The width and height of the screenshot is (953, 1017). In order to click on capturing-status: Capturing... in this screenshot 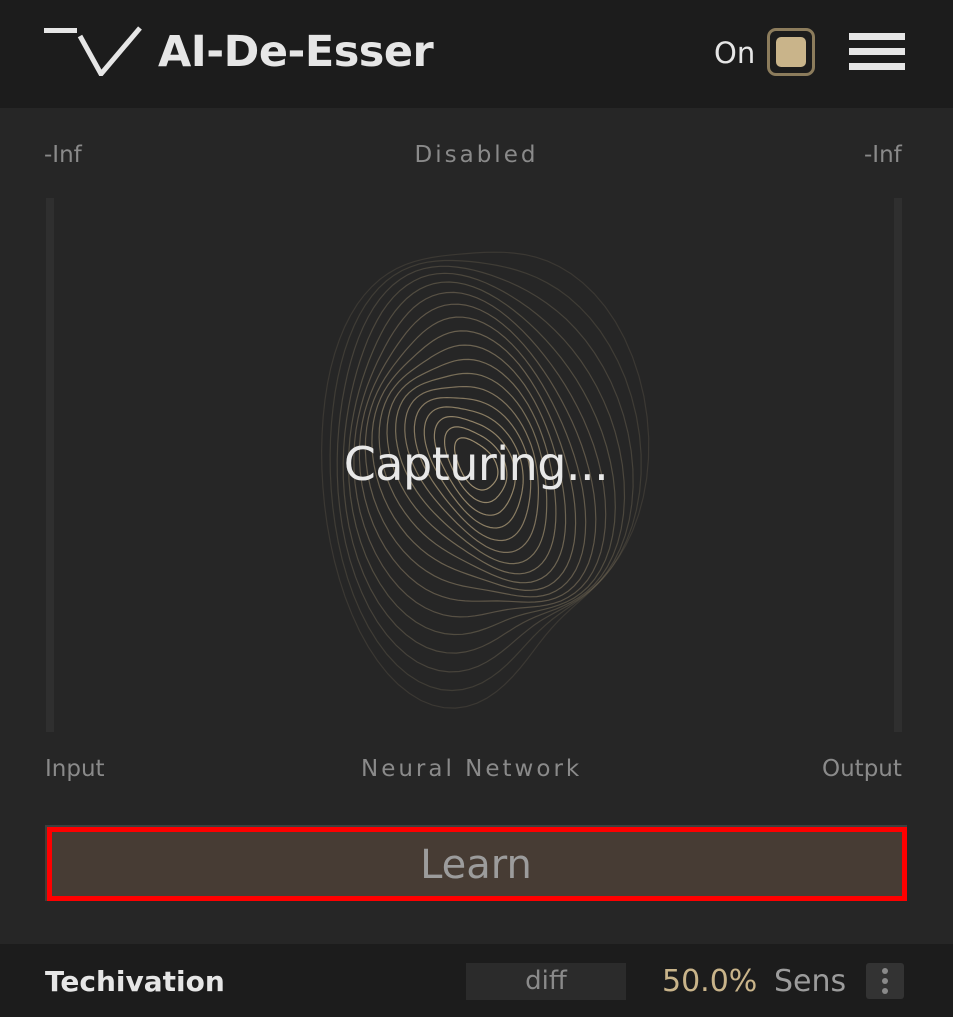, I will do `click(476, 464)`.